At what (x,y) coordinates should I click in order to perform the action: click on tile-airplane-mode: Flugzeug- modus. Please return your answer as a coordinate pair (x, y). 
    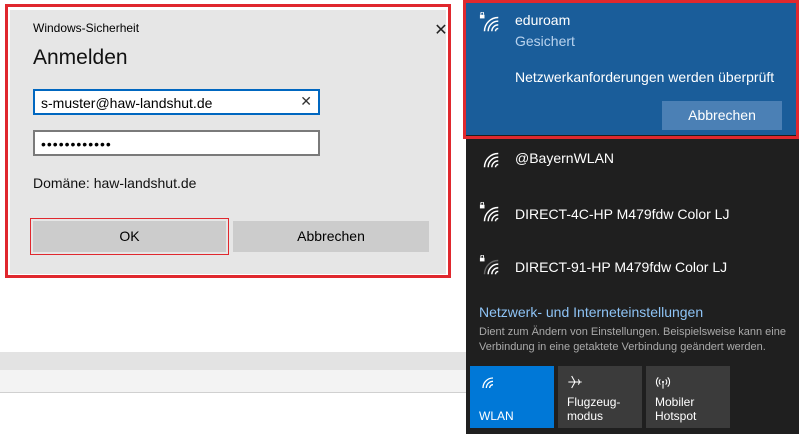
    Looking at the image, I should click on (600, 397).